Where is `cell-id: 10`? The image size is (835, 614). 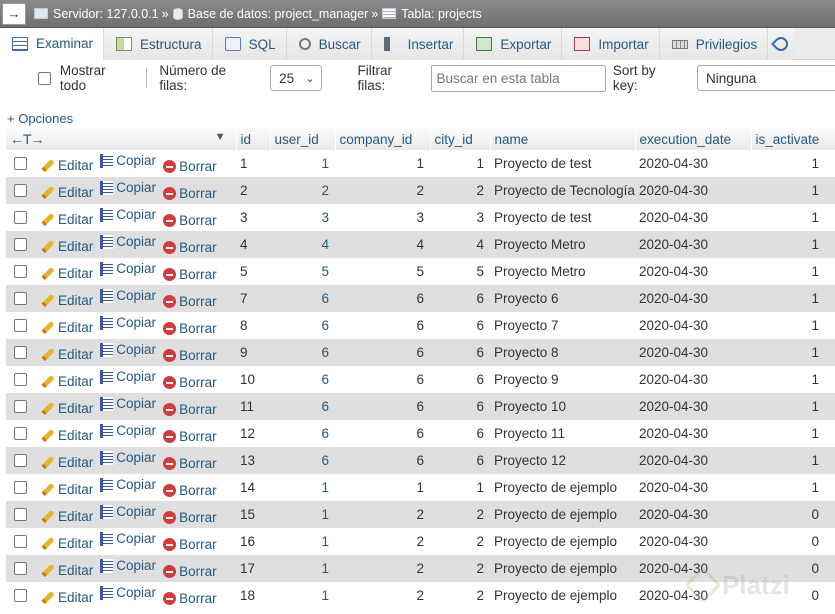 cell-id: 10 is located at coordinates (253, 379).